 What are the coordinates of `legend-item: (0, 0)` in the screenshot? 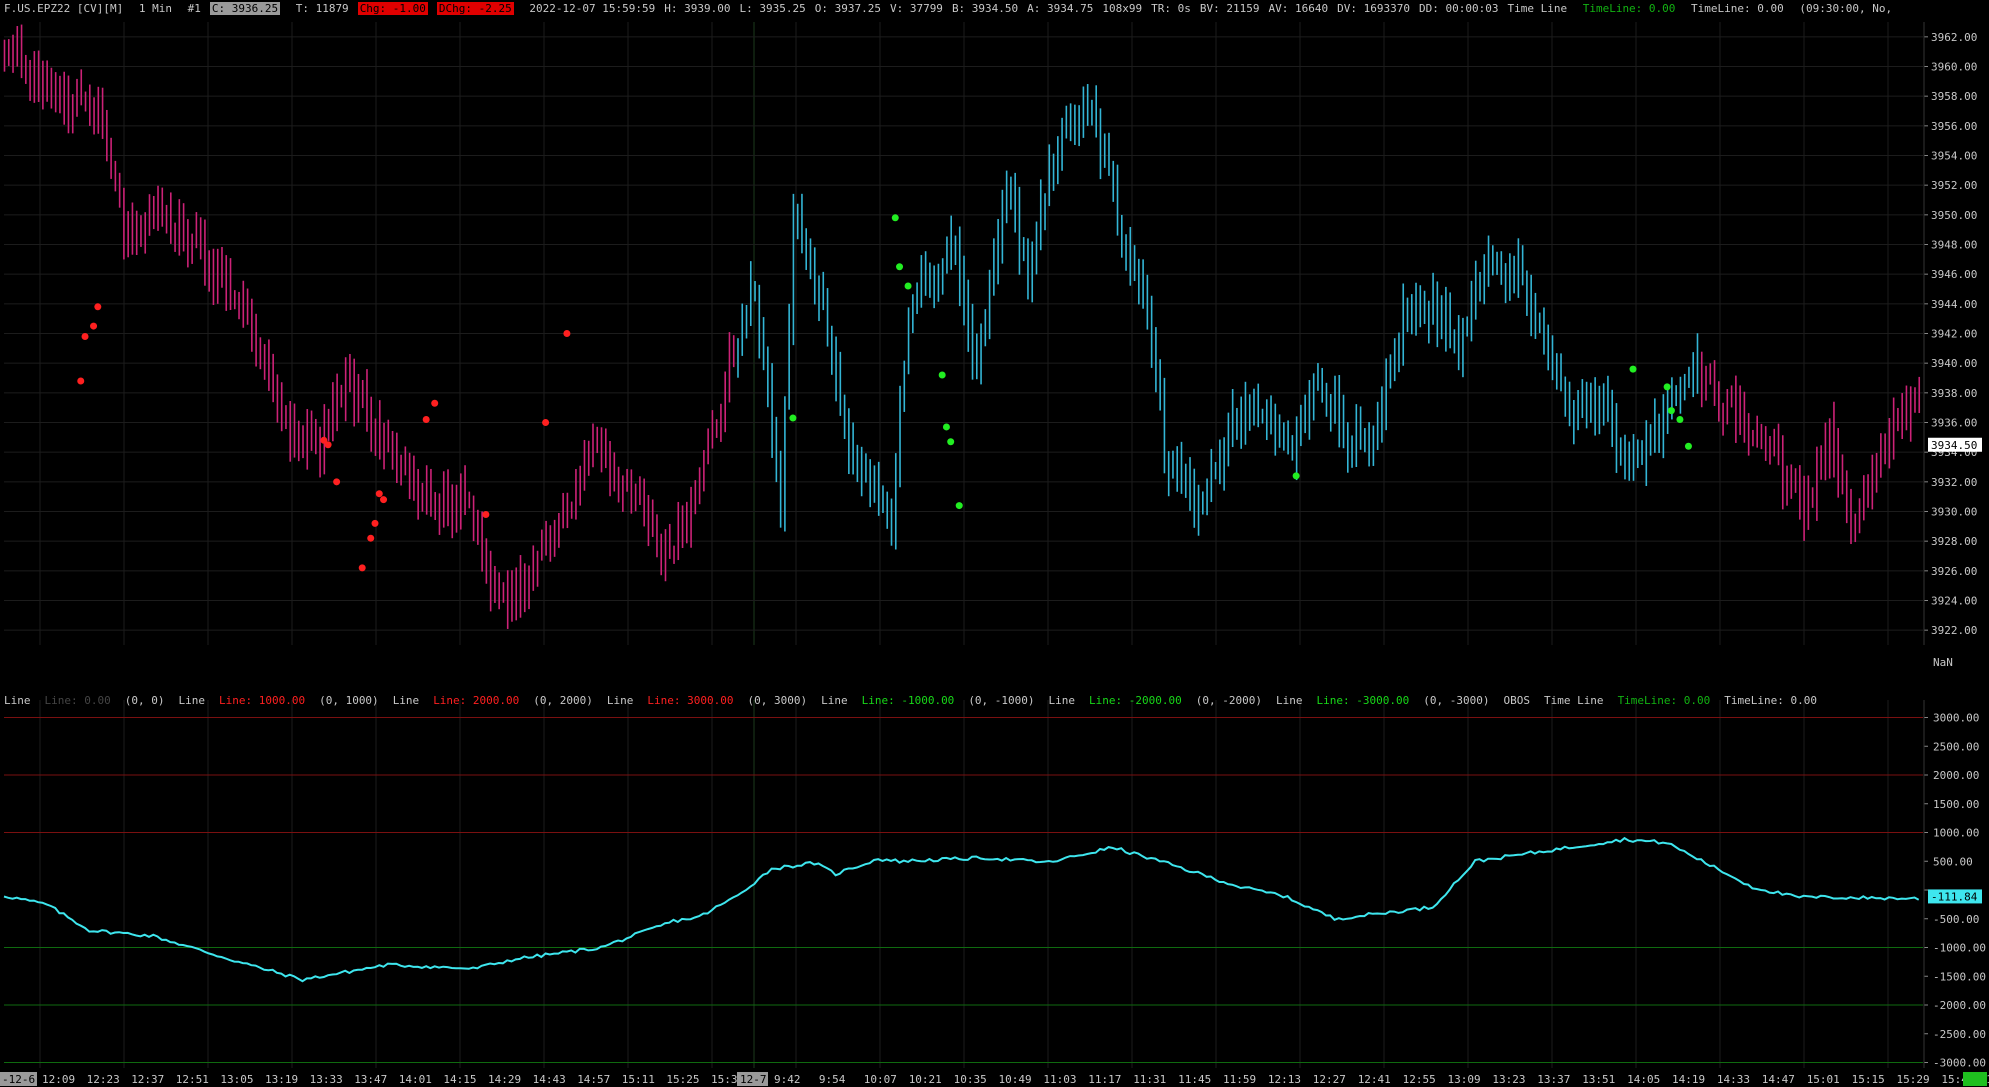 It's located at (145, 700).